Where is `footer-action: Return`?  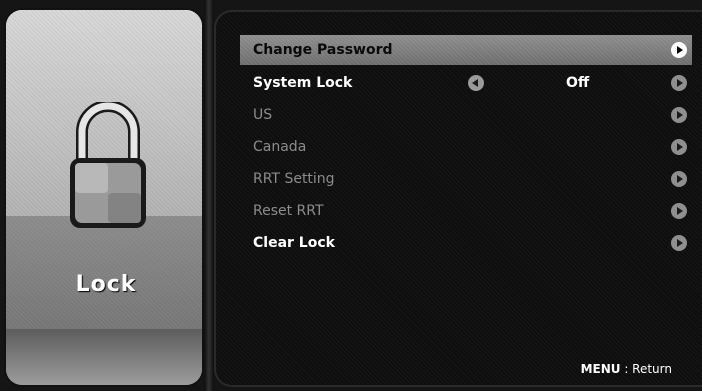 footer-action: Return is located at coordinates (652, 369).